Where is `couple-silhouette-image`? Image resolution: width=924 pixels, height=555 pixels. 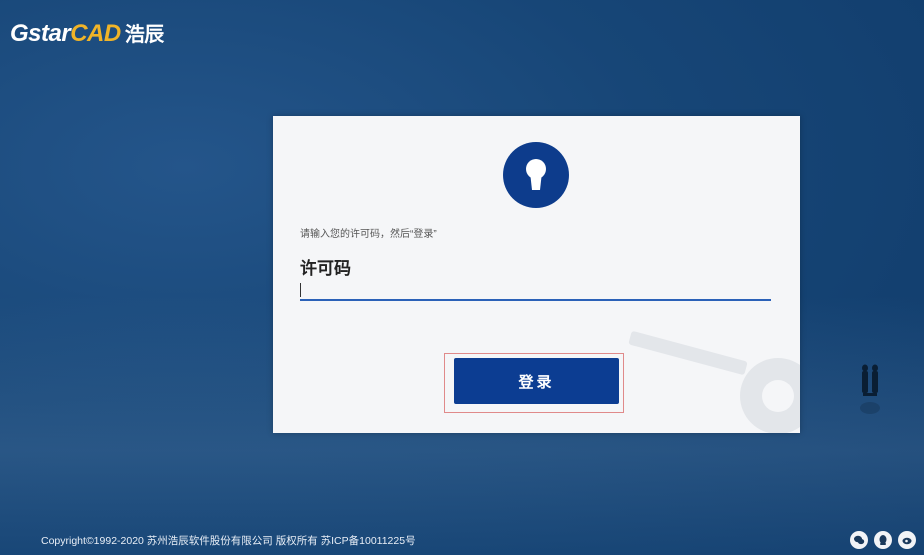 couple-silhouette-image is located at coordinates (870, 389).